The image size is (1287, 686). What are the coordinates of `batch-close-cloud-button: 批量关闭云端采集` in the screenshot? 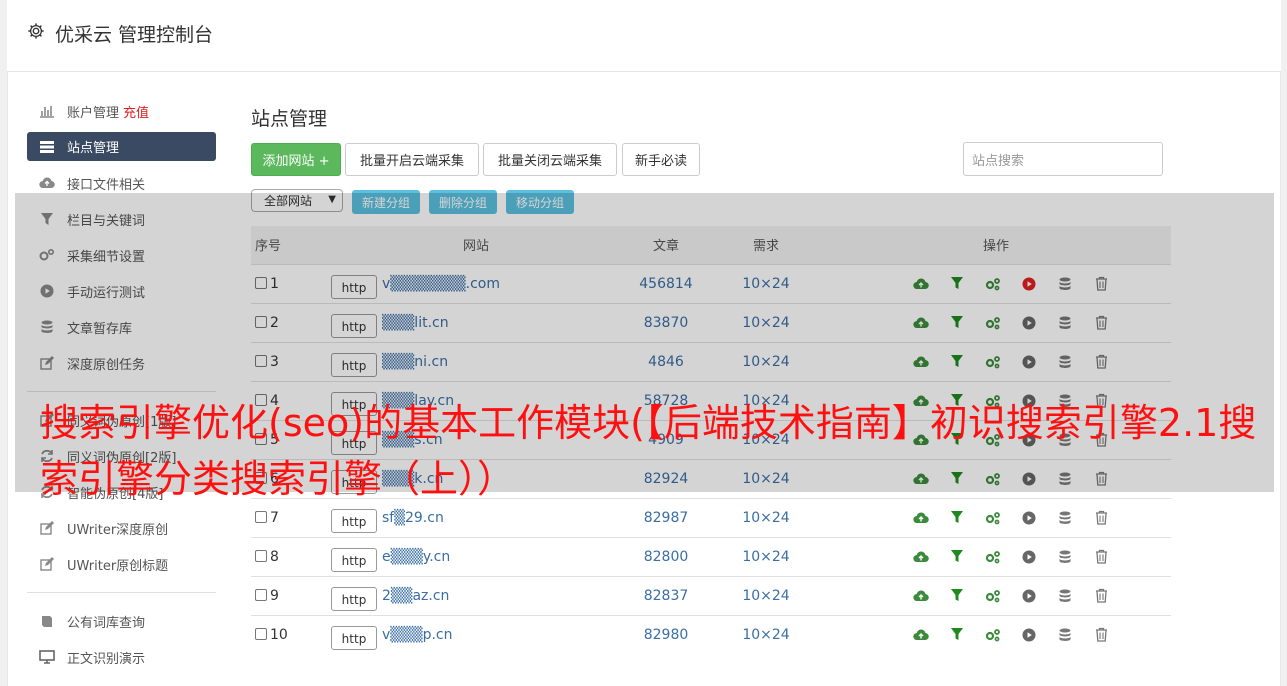 It's located at (550, 159).